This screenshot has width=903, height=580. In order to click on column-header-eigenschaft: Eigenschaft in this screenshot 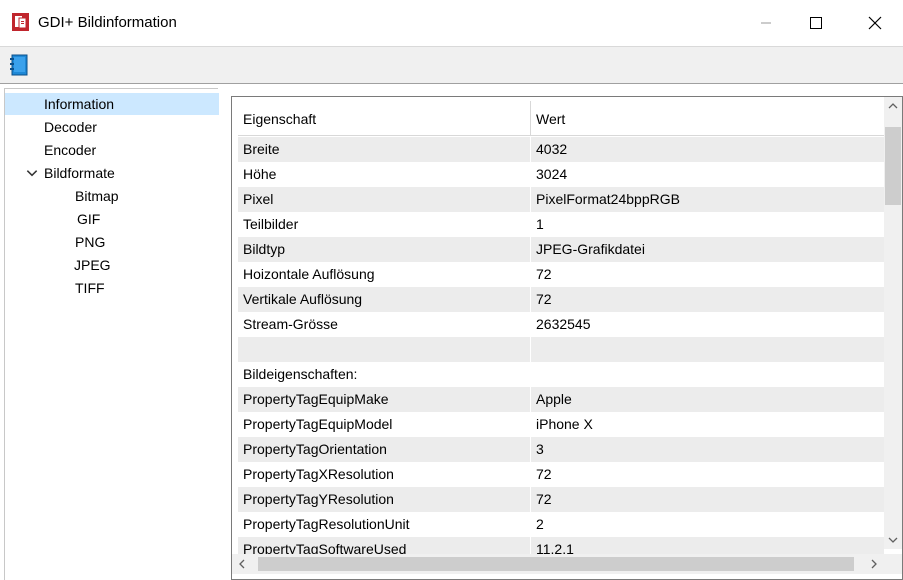, I will do `click(279, 119)`.